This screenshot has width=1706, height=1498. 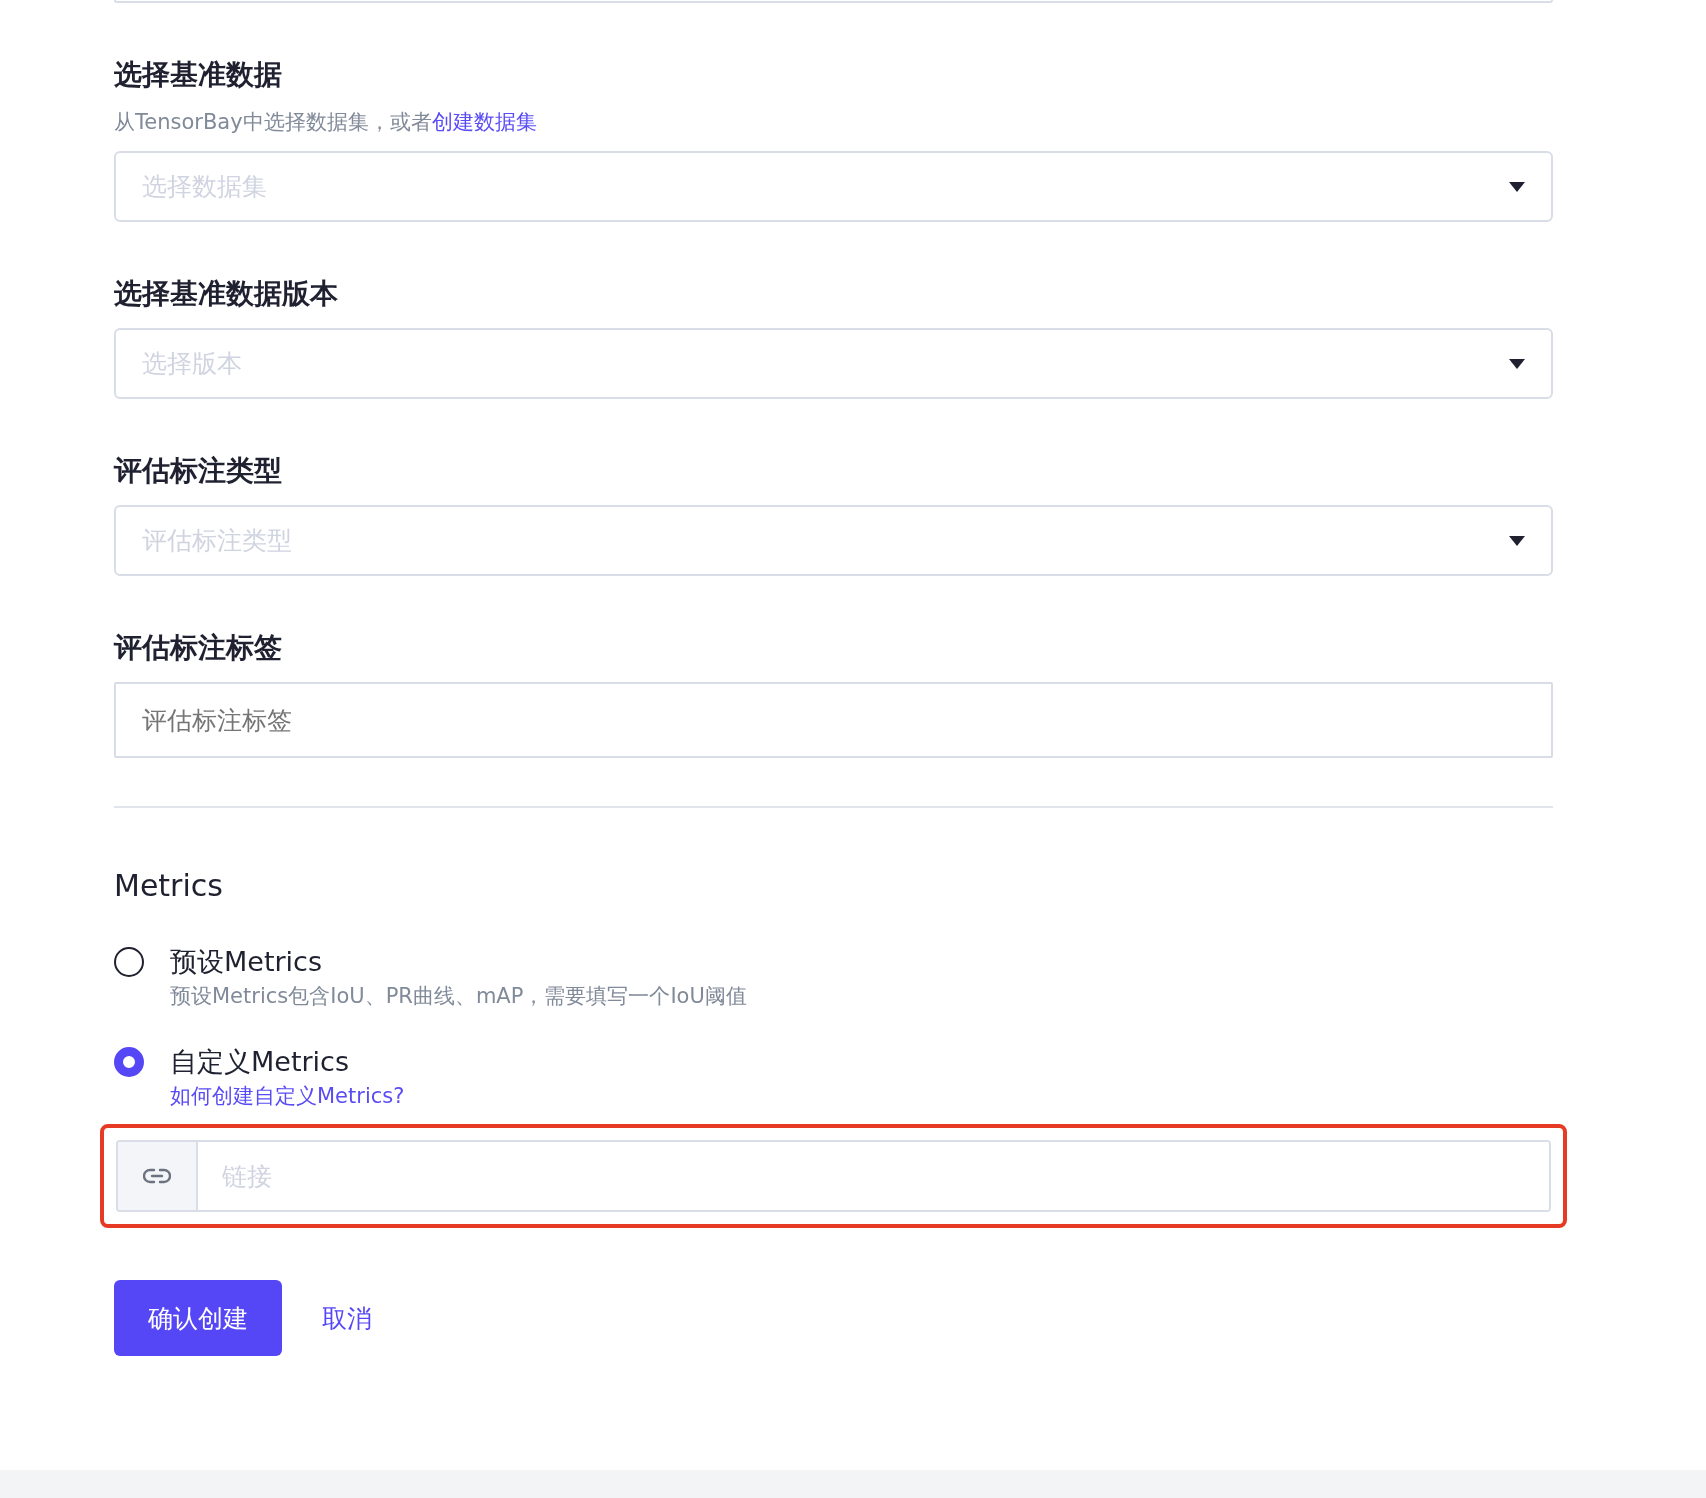 What do you see at coordinates (198, 75) in the screenshot?
I see `field-label: 选择基准数据` at bounding box center [198, 75].